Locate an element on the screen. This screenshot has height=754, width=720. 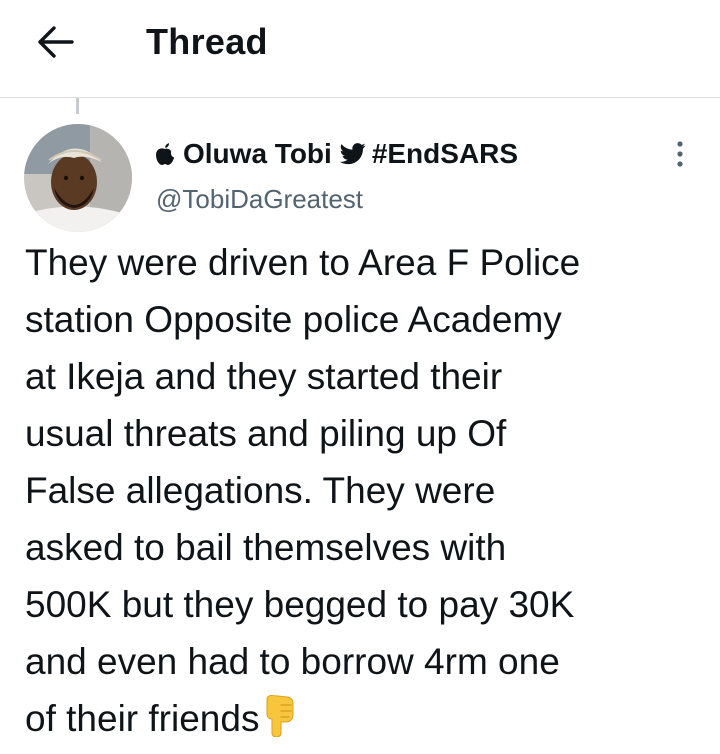
apple-icon is located at coordinates (165, 154).